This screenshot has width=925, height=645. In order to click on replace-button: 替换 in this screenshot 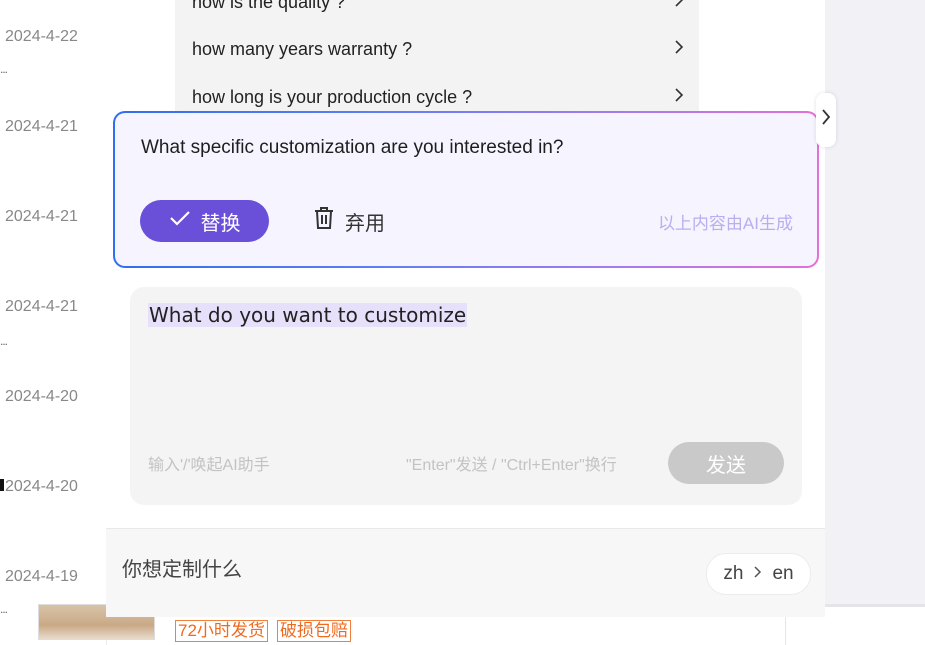, I will do `click(204, 221)`.